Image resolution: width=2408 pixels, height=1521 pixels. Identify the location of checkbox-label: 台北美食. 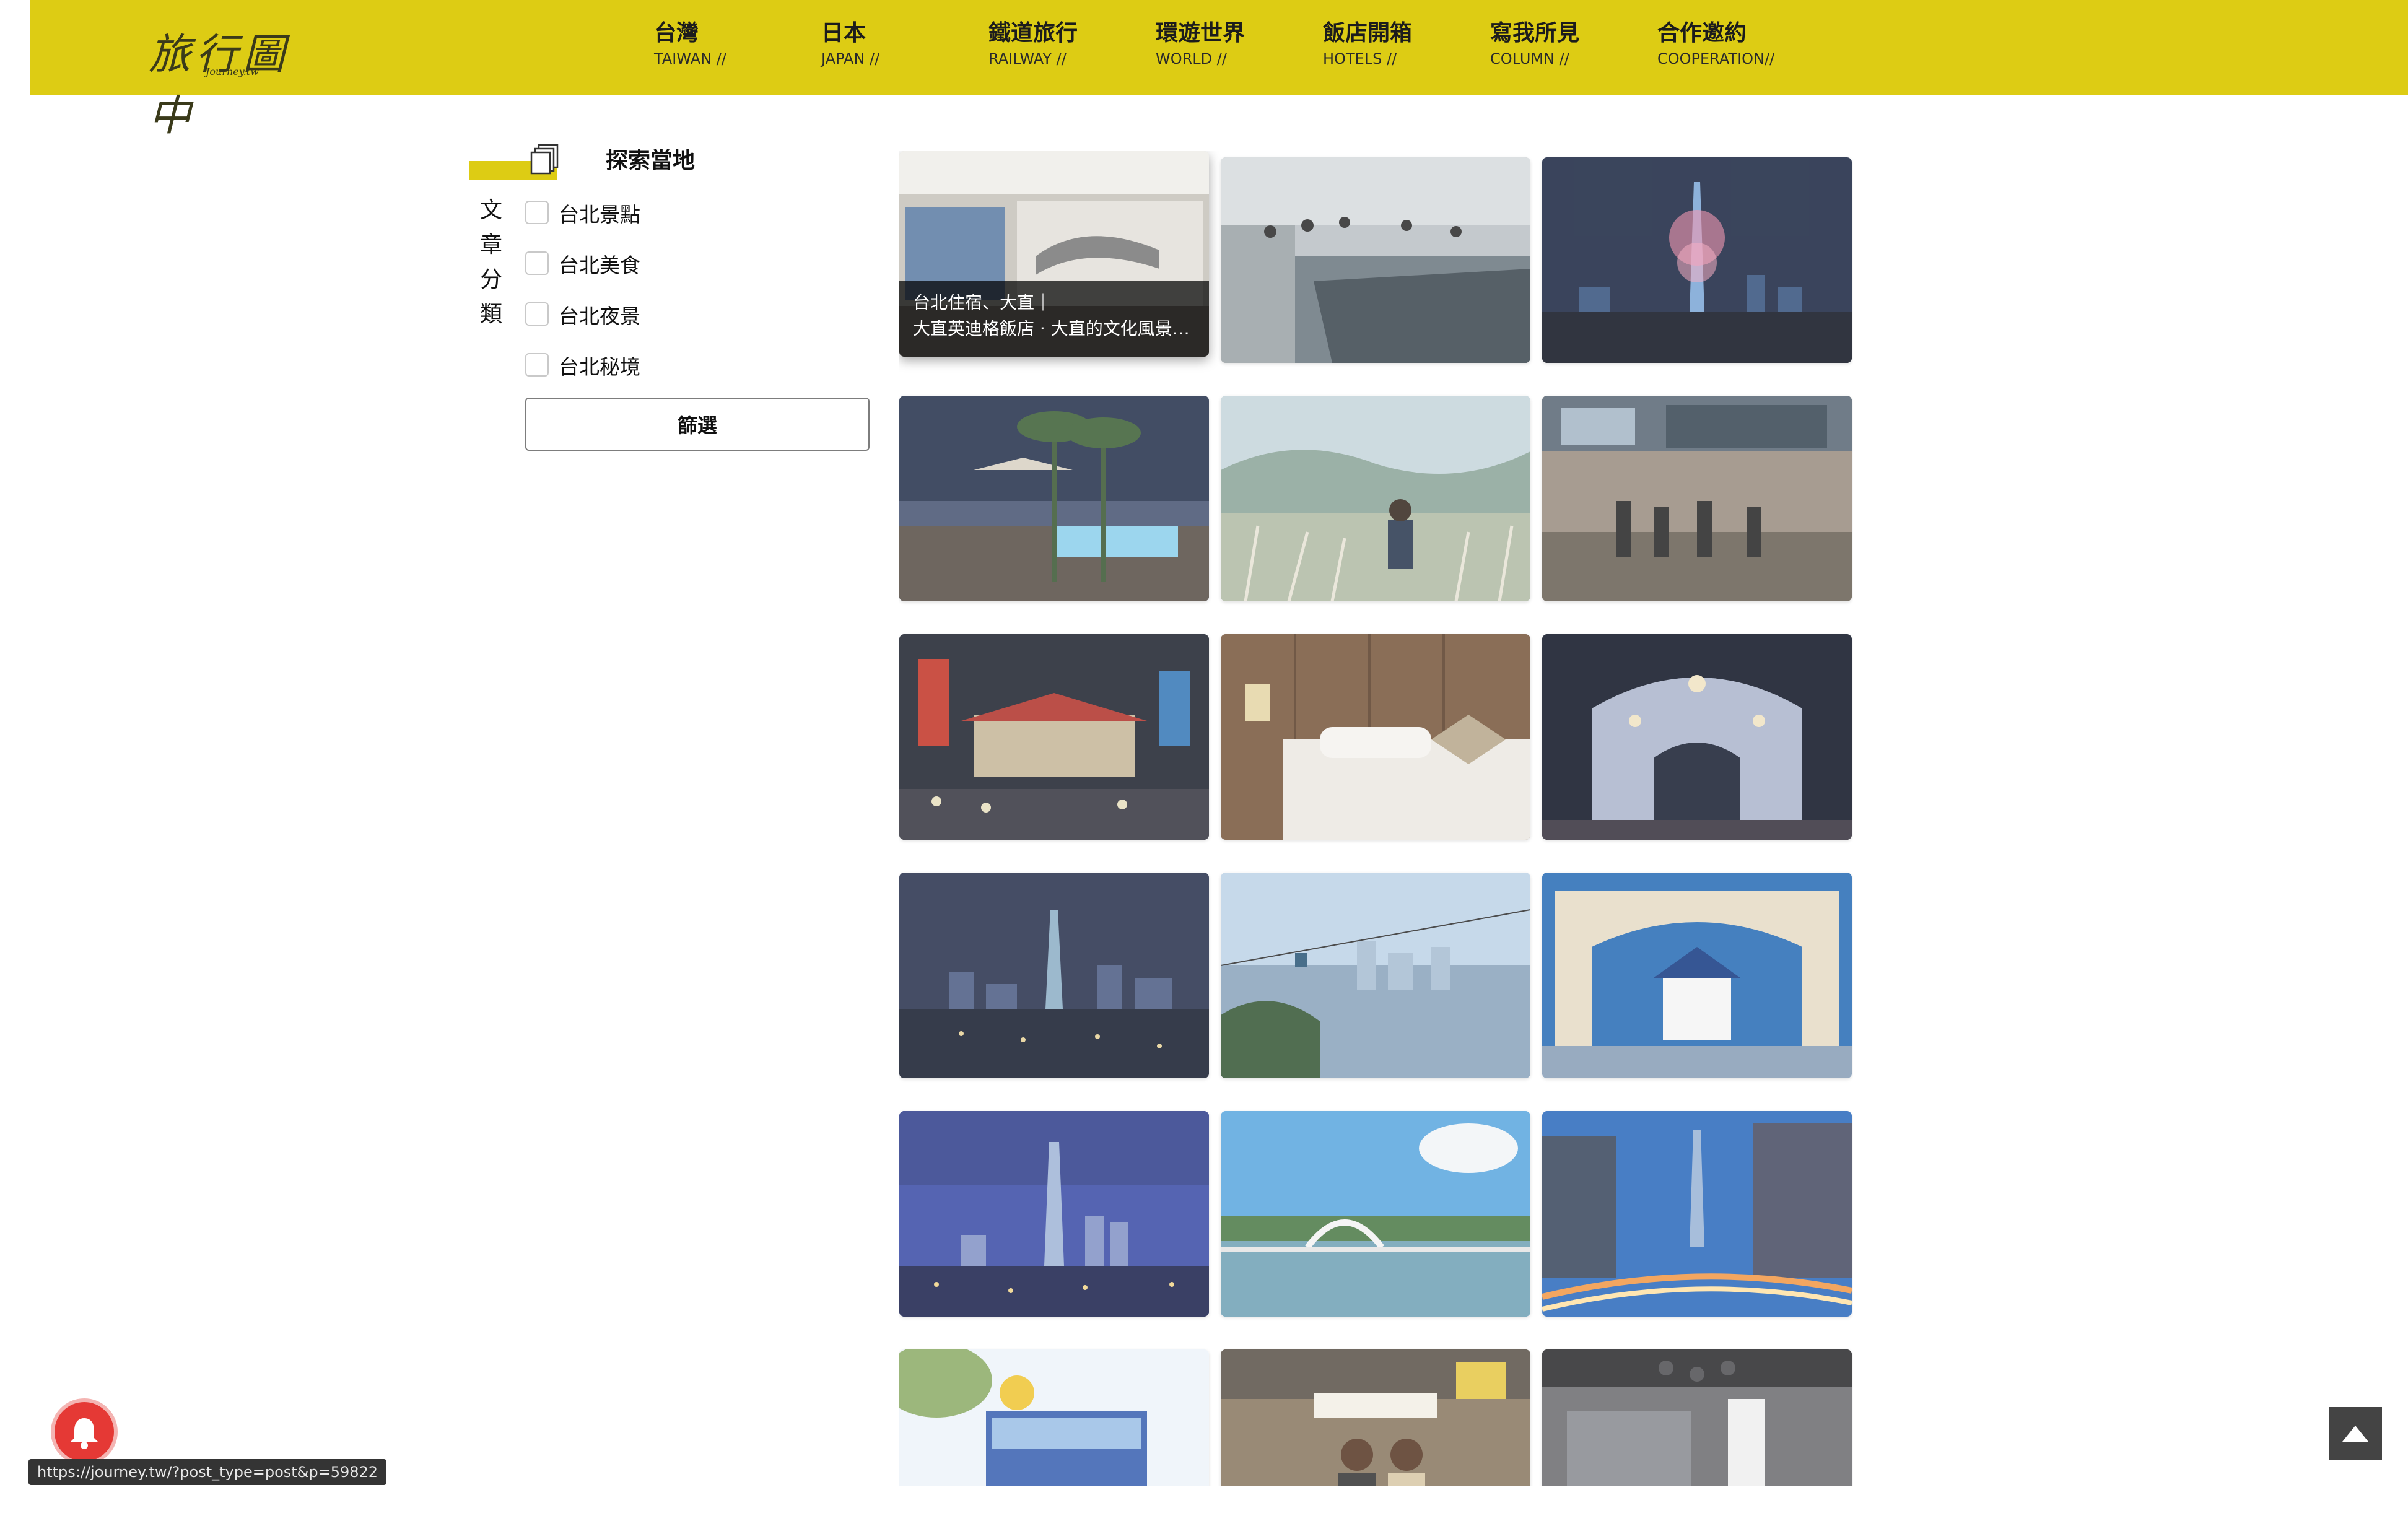
(599, 265).